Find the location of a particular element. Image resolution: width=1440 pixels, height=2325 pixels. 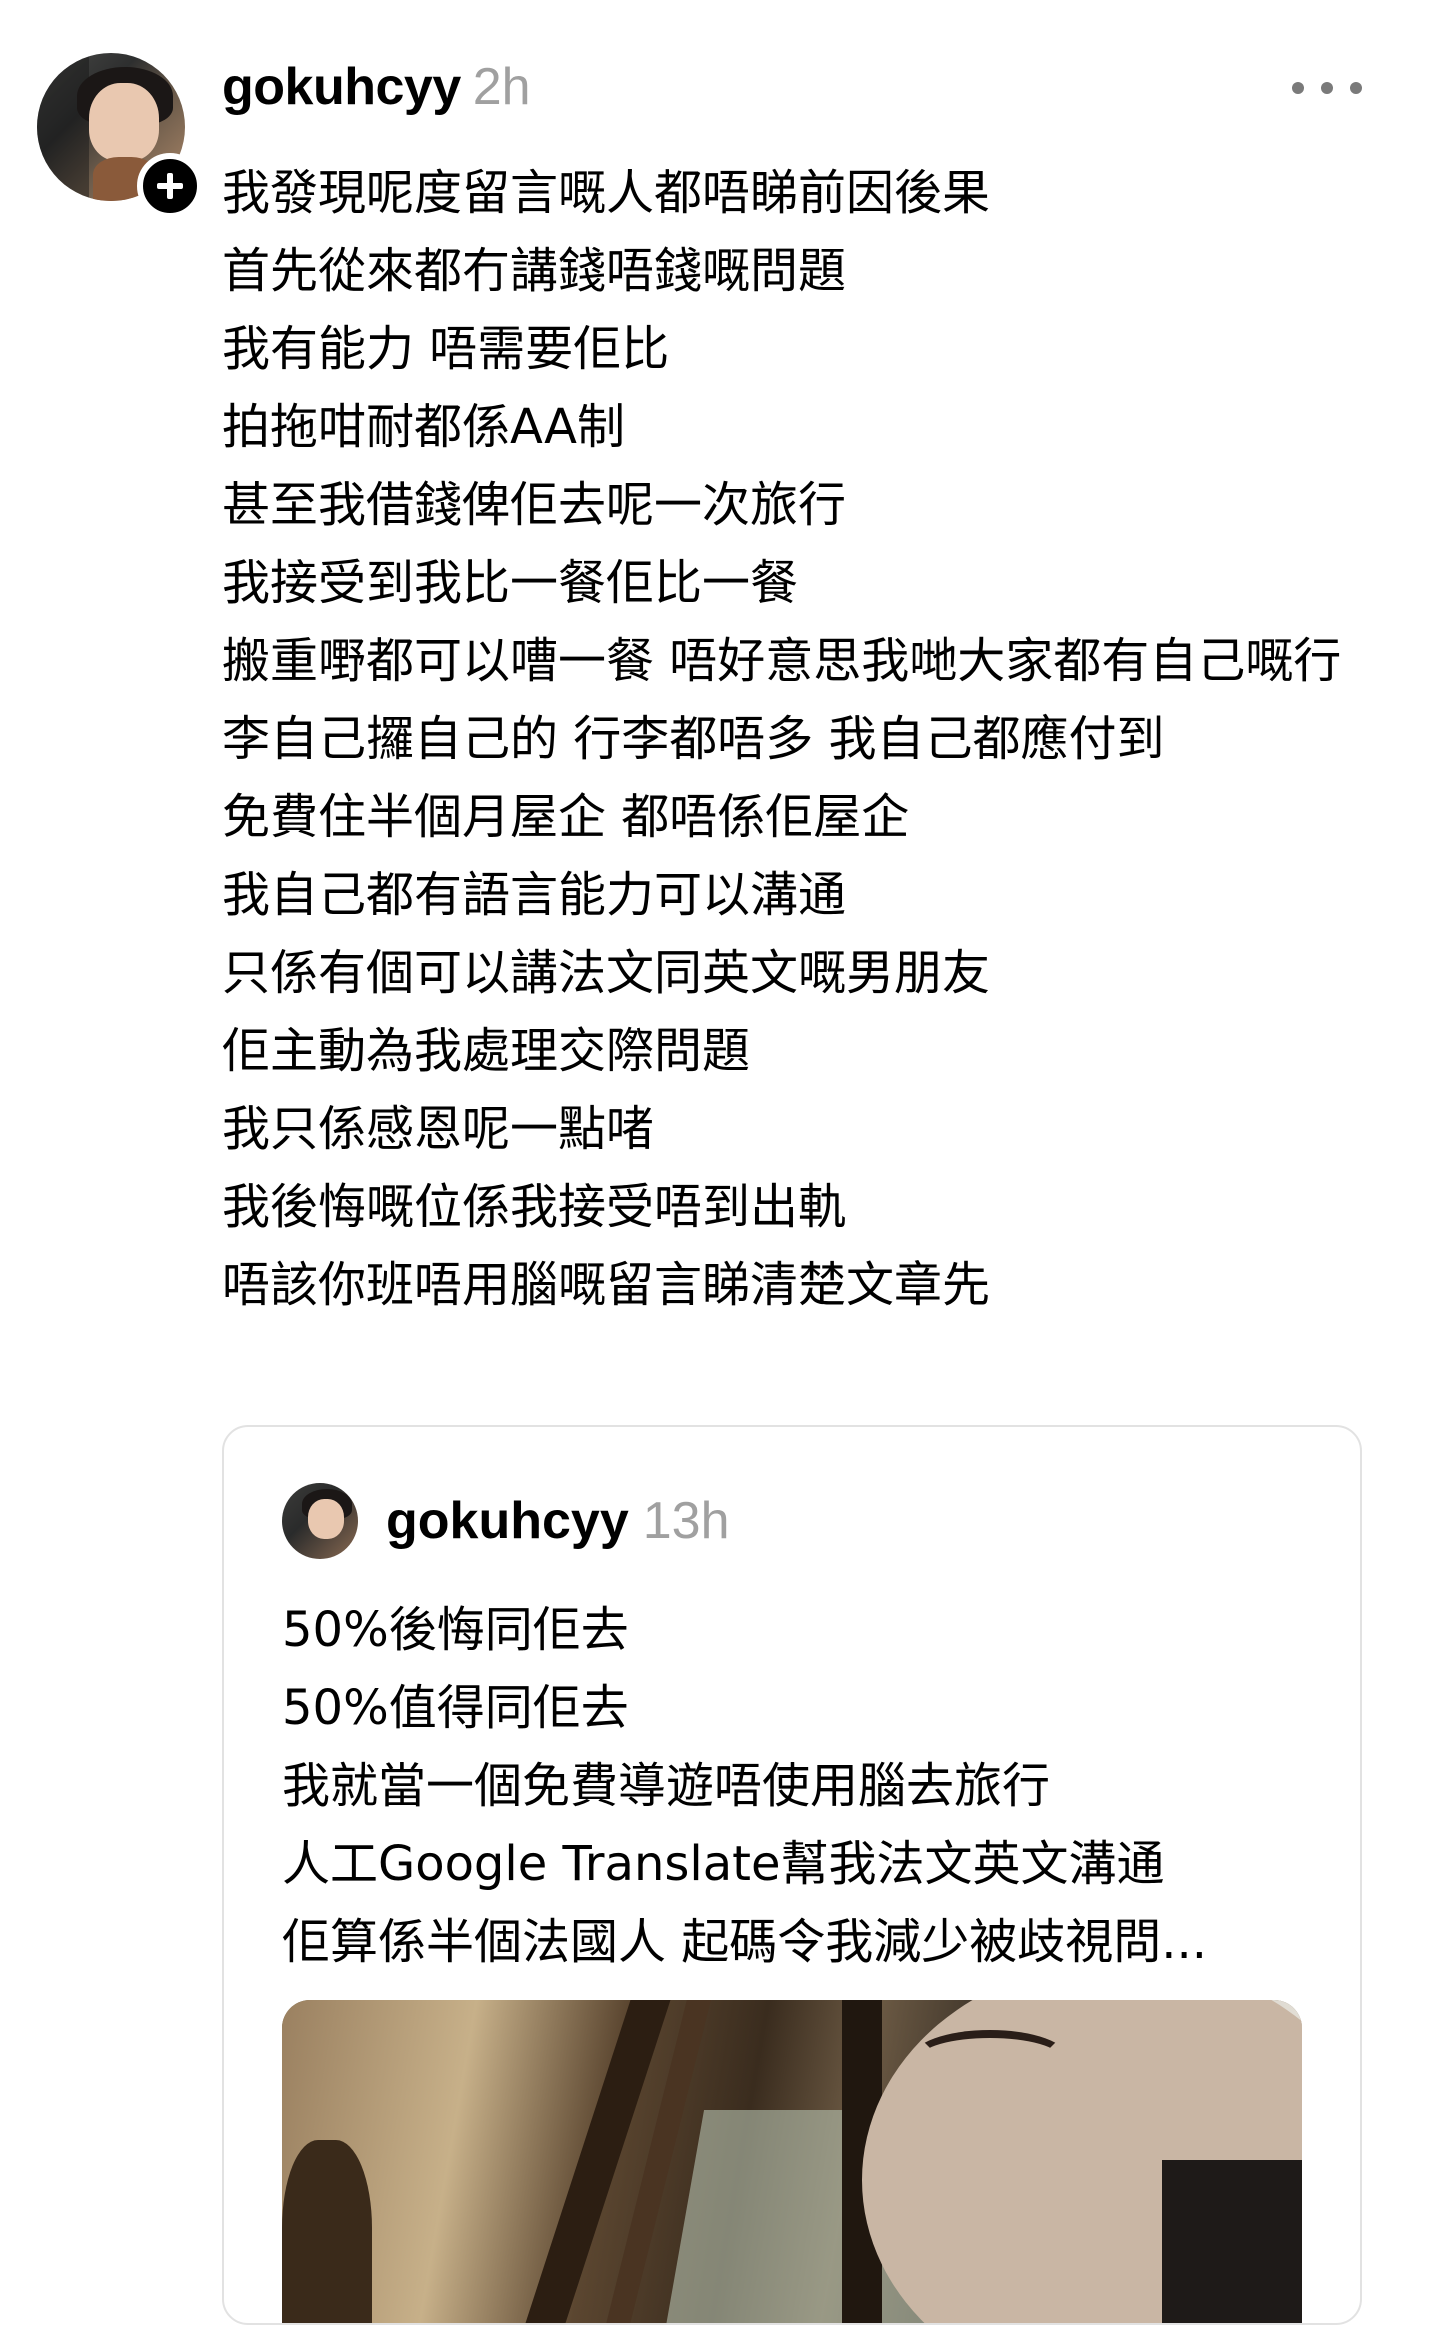

quoted-line: 50%後悔同佢去 is located at coordinates (455, 1630).